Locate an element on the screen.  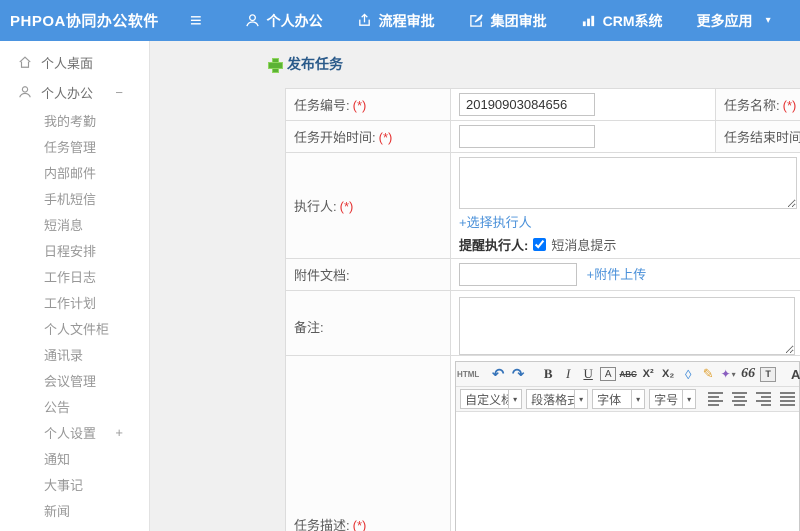
paragraph-format-dropdown: 段落格式 ▾ is located at coordinates (557, 399).